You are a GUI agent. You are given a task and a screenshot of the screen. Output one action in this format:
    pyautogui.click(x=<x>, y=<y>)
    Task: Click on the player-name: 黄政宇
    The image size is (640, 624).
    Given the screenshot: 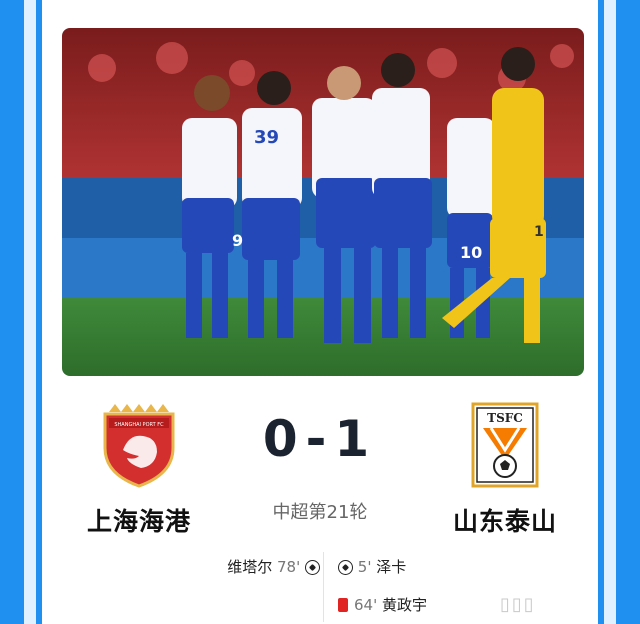 What is the action you would take?
    pyautogui.click(x=405, y=605)
    